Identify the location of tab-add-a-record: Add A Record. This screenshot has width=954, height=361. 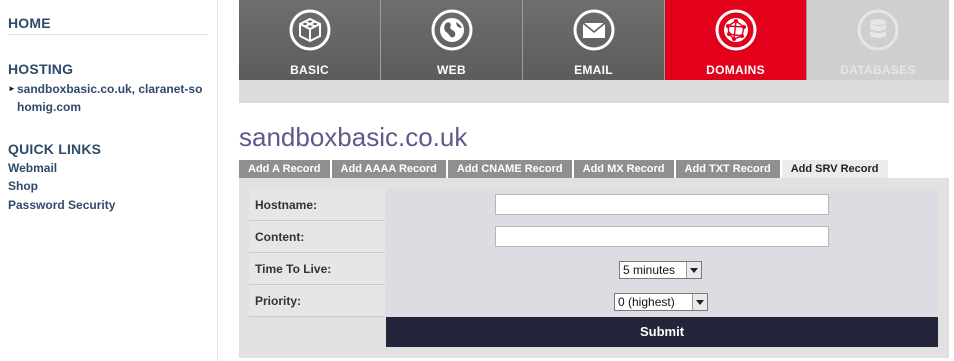
(284, 169).